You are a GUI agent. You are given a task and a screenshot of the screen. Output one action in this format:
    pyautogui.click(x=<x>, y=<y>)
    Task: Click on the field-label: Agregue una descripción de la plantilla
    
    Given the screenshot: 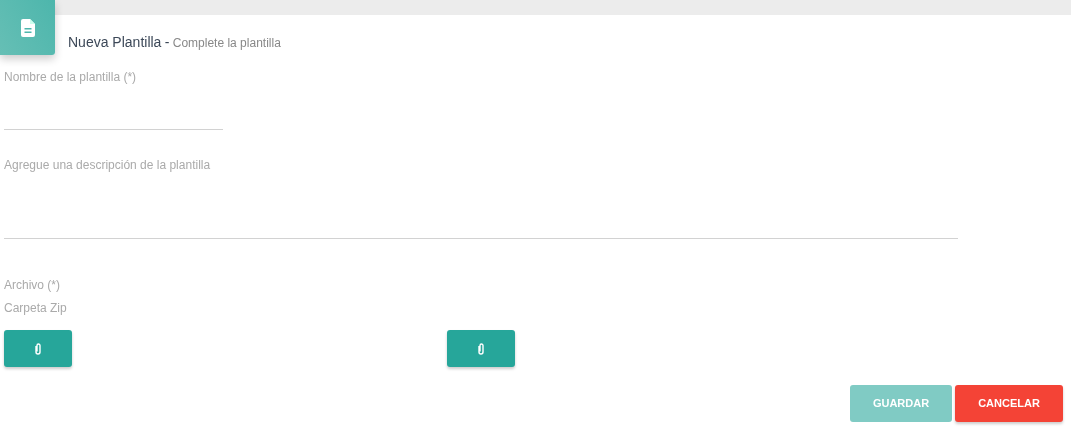 What is the action you would take?
    pyautogui.click(x=108, y=165)
    